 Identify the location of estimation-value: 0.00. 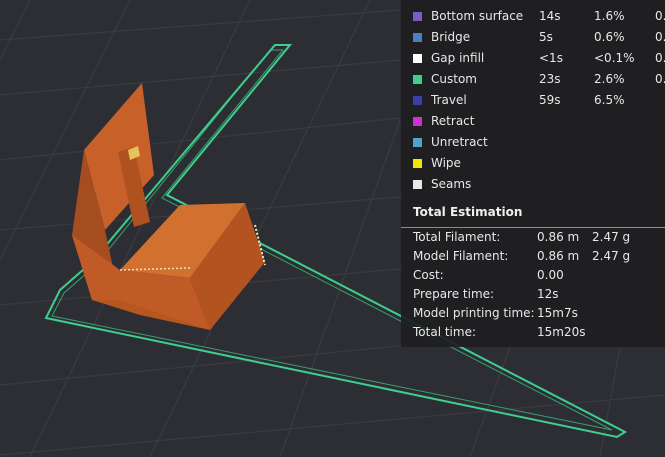
(550, 275).